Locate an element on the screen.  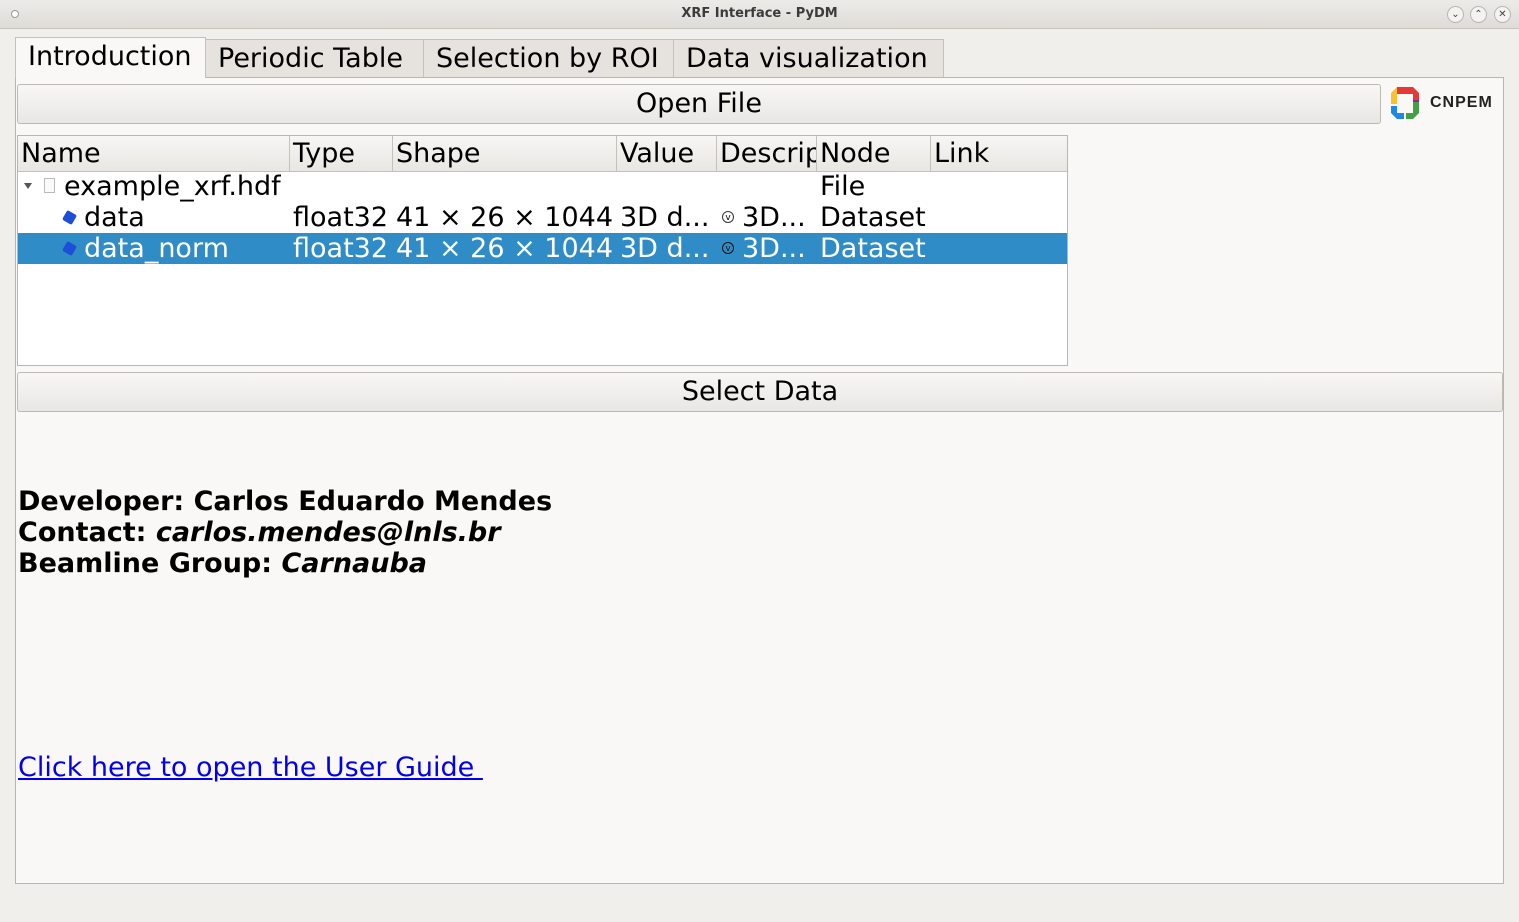
developer-line: Developer: Carlos Eduardo Mendes is located at coordinates (285, 501).